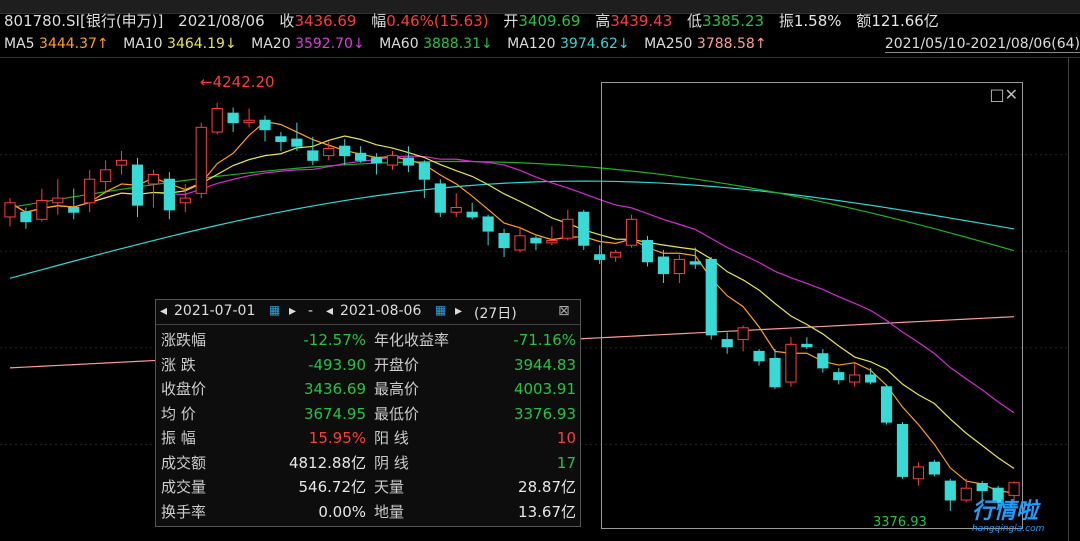  Describe the element at coordinates (334, 389) in the screenshot. I see `stat-value: 3436.69` at that location.